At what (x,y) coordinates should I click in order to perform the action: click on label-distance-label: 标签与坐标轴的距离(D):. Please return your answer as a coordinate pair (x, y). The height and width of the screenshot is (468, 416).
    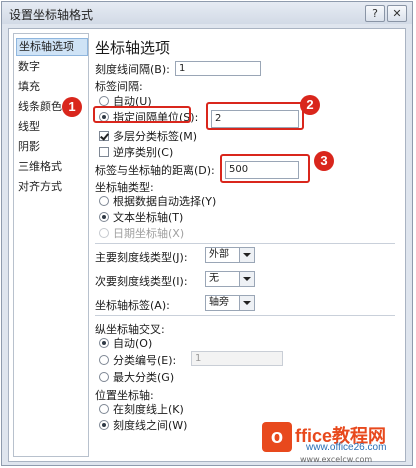
    Looking at the image, I should click on (155, 170).